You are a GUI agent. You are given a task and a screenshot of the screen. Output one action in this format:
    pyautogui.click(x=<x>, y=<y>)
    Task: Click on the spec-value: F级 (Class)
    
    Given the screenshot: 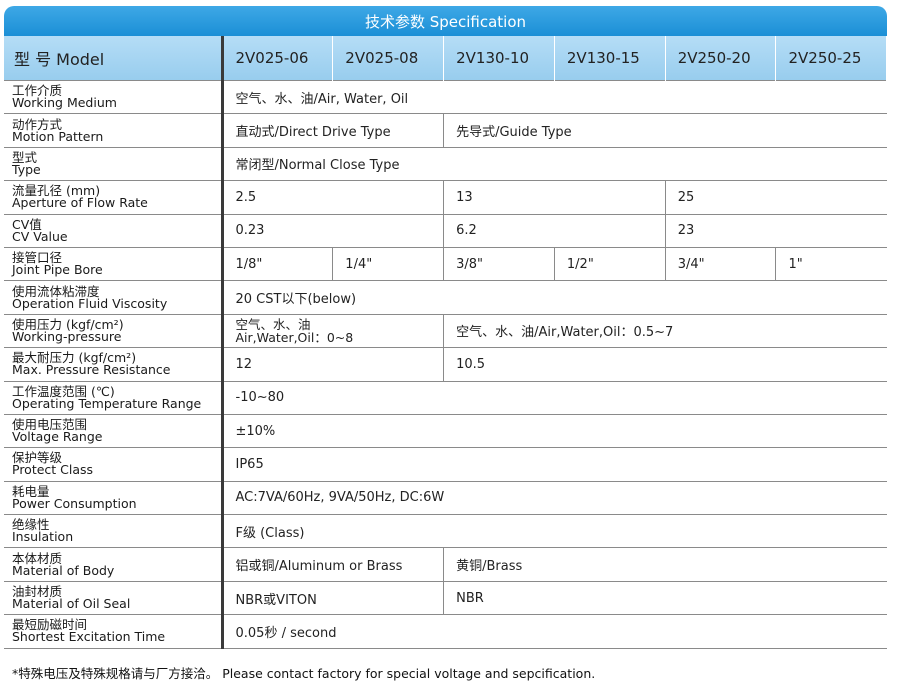 What is the action you would take?
    pyautogui.click(x=554, y=531)
    